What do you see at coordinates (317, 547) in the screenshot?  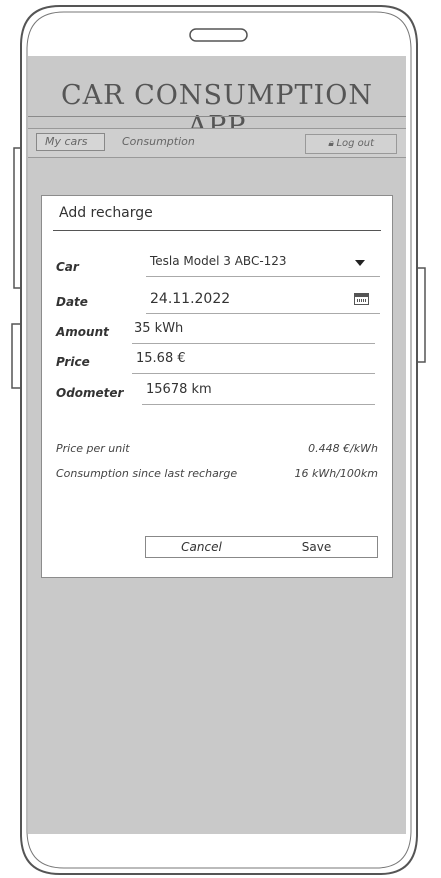 I see `save-button: Save` at bounding box center [317, 547].